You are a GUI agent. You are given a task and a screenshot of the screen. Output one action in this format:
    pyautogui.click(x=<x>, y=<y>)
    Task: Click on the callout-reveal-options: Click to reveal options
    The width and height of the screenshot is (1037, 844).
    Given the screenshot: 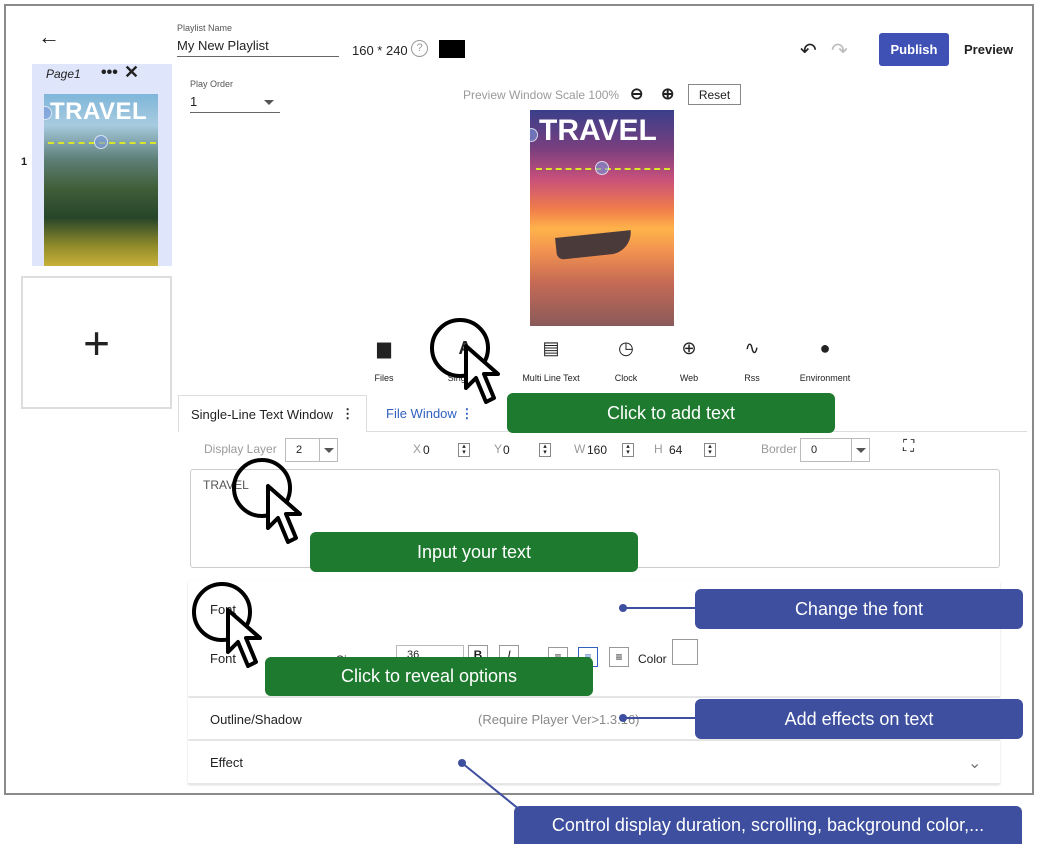 What is the action you would take?
    pyautogui.click(x=429, y=676)
    